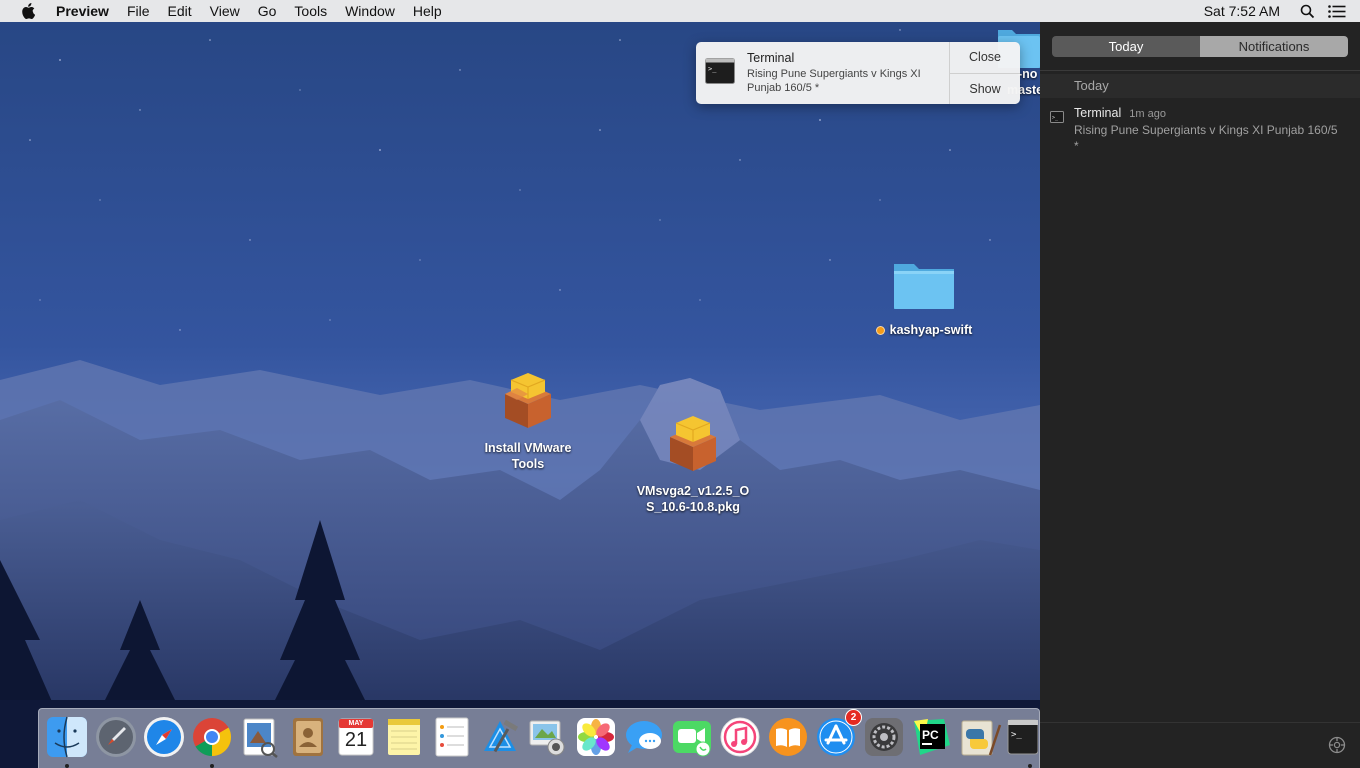 The width and height of the screenshot is (1360, 768). I want to click on notification-item-header: Terminal 1m ago, so click(1120, 113).